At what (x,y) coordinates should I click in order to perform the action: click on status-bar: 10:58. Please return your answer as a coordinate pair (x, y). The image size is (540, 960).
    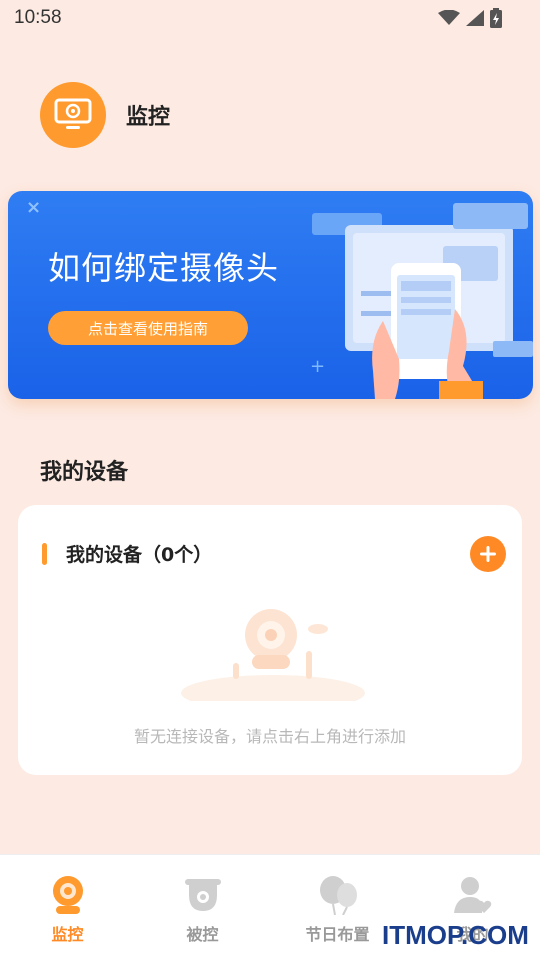
    Looking at the image, I should click on (270, 18).